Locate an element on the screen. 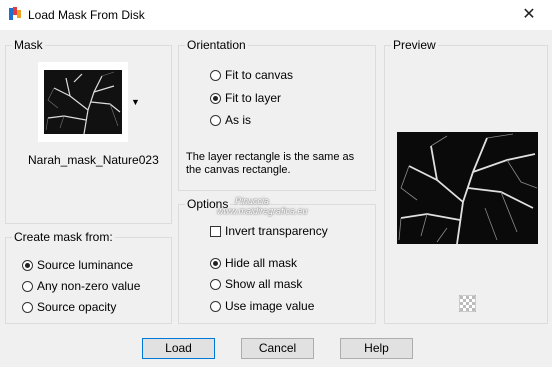  radio-source-luminance: Source luminance is located at coordinates (77, 265).